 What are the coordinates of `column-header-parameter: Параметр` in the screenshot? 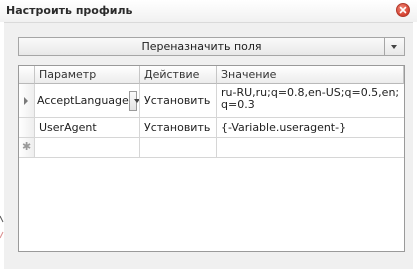 It's located at (87, 75).